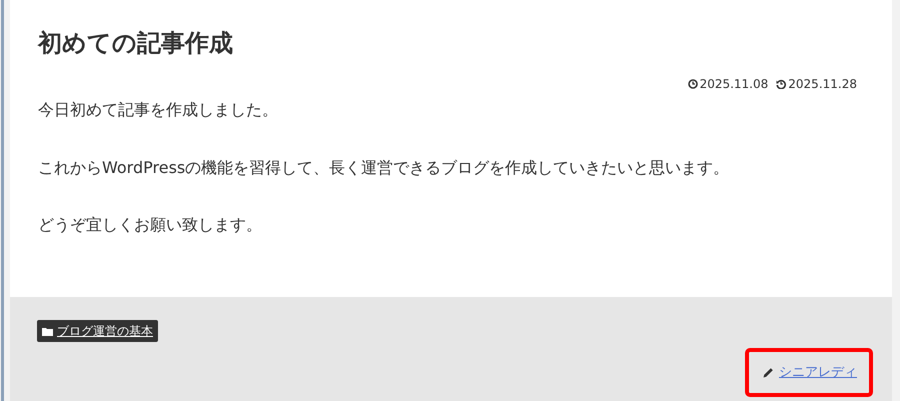  What do you see at coordinates (768, 372) in the screenshot?
I see `pencil-icon` at bounding box center [768, 372].